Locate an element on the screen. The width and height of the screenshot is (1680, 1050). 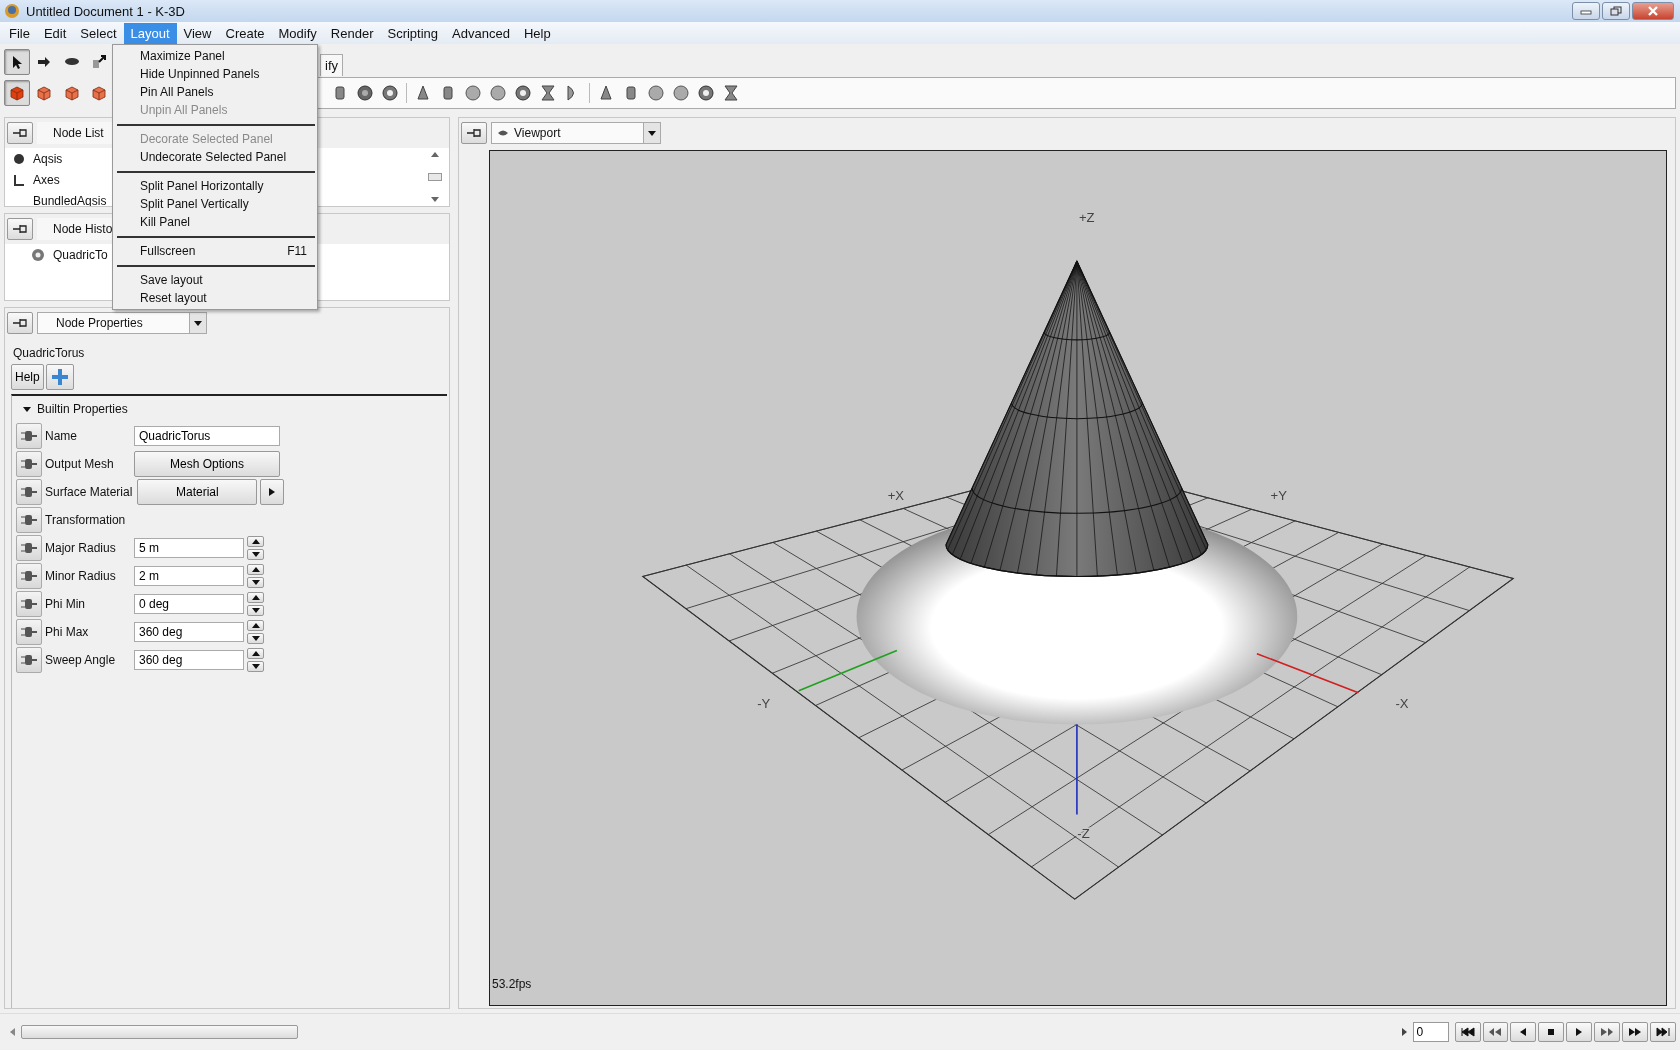
axis-label: -Z is located at coordinates (1083, 833).